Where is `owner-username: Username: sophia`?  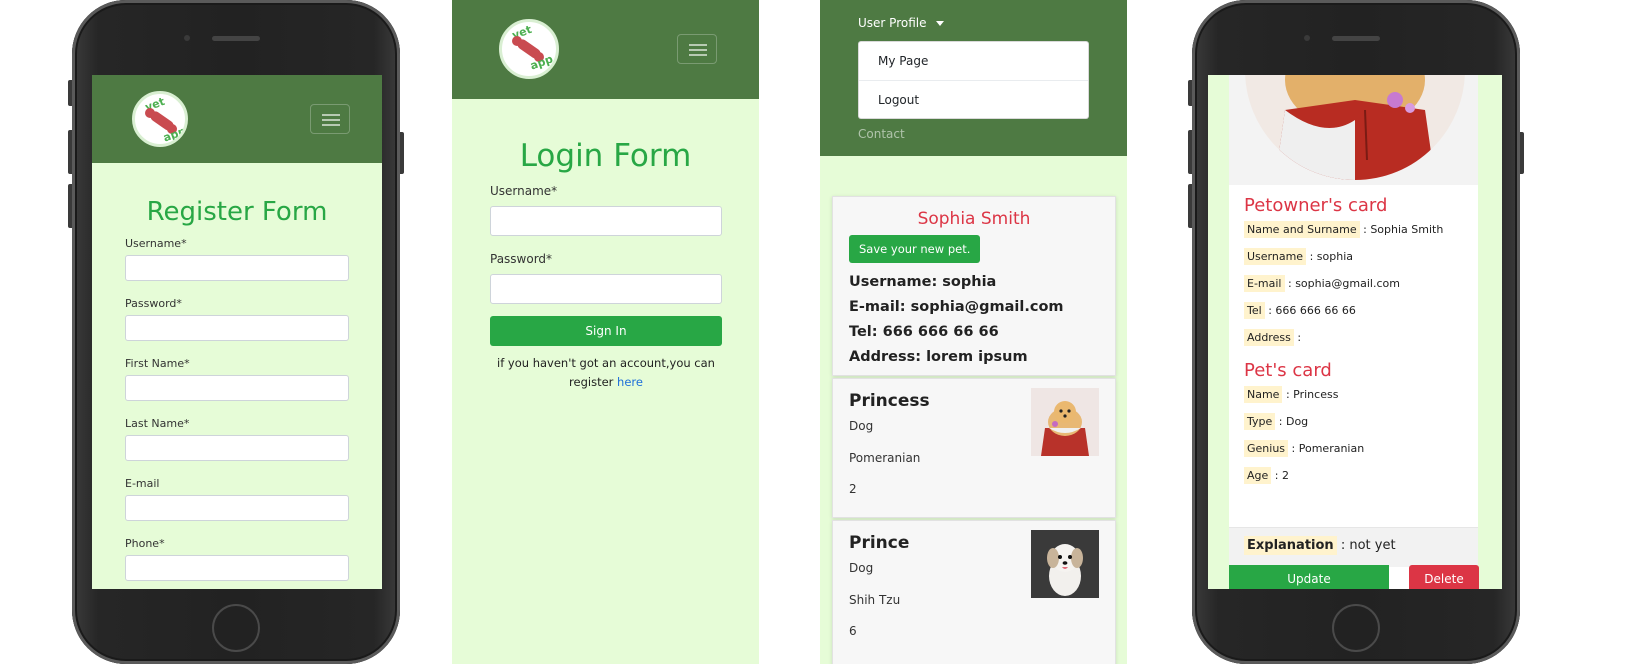
owner-username: Username: sophia is located at coordinates (923, 282).